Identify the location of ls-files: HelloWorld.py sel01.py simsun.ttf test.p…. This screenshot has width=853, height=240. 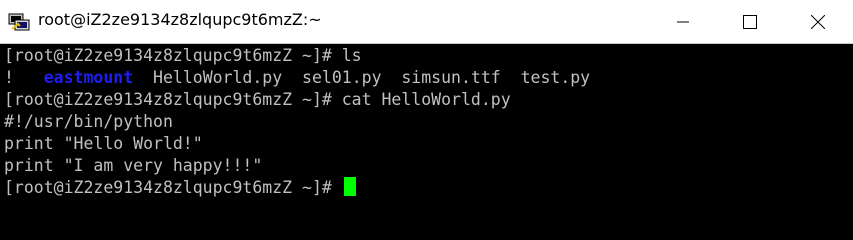
(372, 77).